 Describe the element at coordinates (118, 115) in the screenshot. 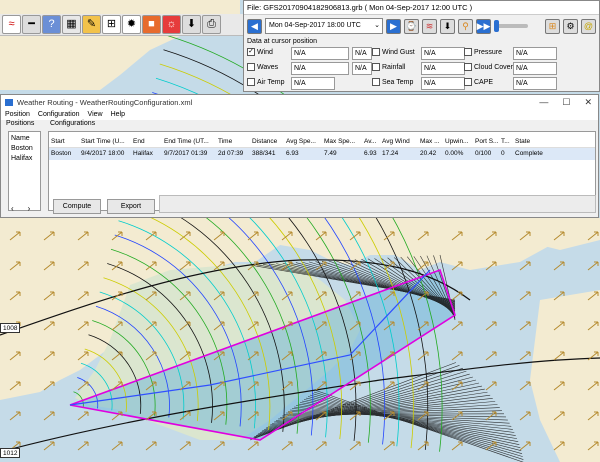

I see `menu-help: Help` at that location.